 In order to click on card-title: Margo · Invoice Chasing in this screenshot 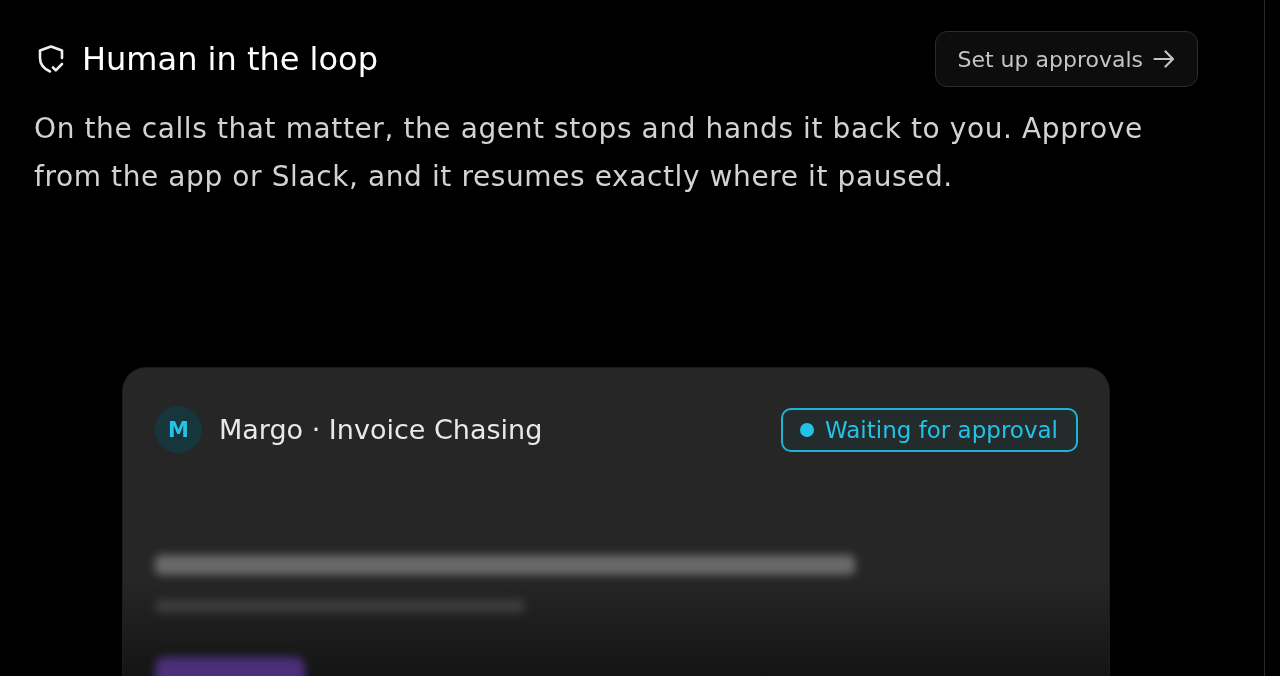, I will do `click(381, 429)`.